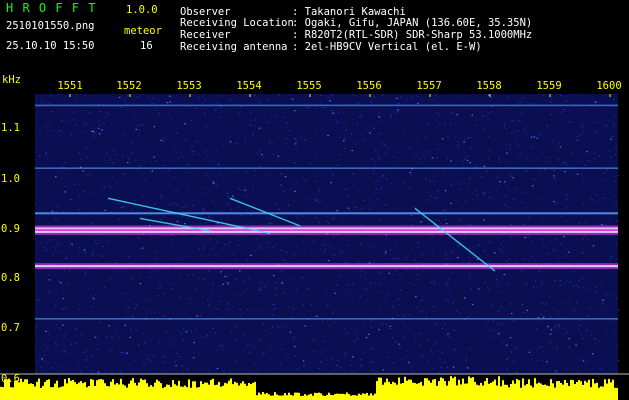  What do you see at coordinates (129, 86) in the screenshot?
I see `x-tick-label: 1552` at bounding box center [129, 86].